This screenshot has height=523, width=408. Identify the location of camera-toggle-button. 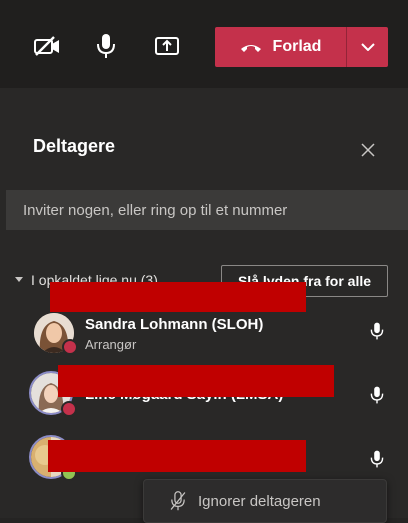
(47, 46).